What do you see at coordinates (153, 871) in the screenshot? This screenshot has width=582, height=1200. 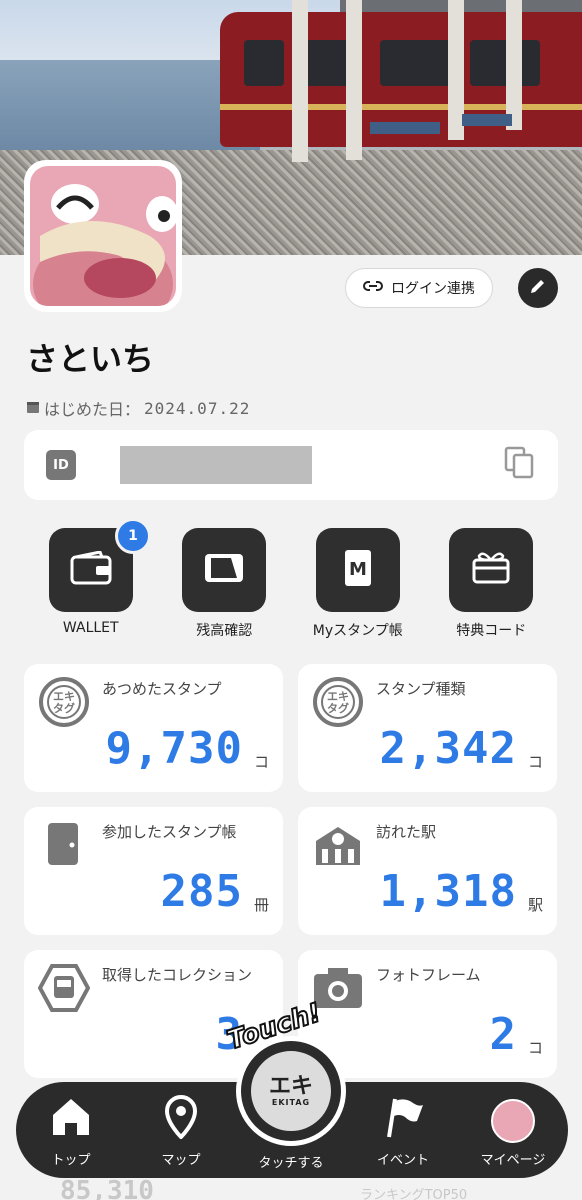 I see `stat-joined-stamp-books: 参加したスタンプ帳 285 冊` at bounding box center [153, 871].